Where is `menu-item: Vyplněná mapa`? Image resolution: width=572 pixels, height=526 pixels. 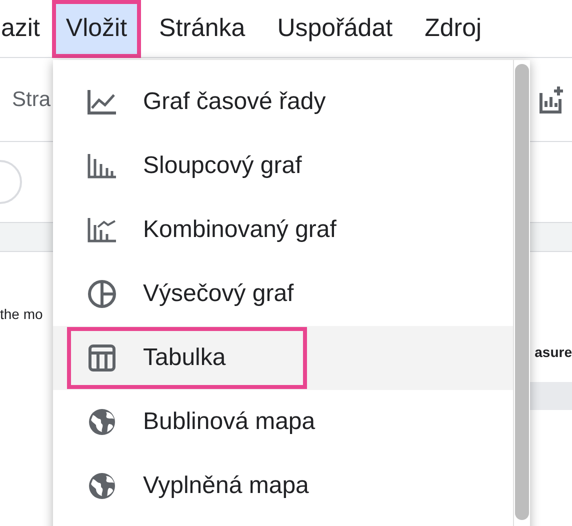 menu-item: Vyplněná mapa is located at coordinates (283, 486).